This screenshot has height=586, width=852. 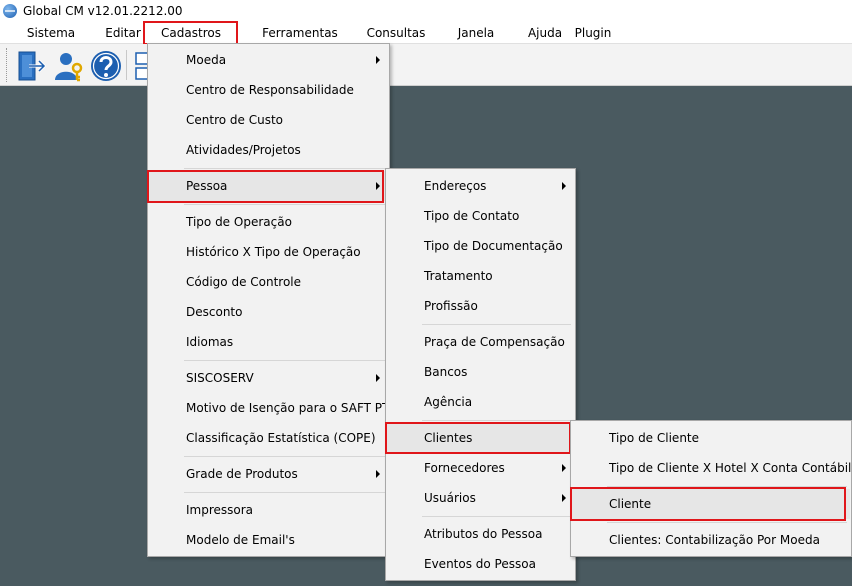 What do you see at coordinates (268, 90) in the screenshot?
I see `menu-item-centro-responsabilidade: Centro de Responsabilidade` at bounding box center [268, 90].